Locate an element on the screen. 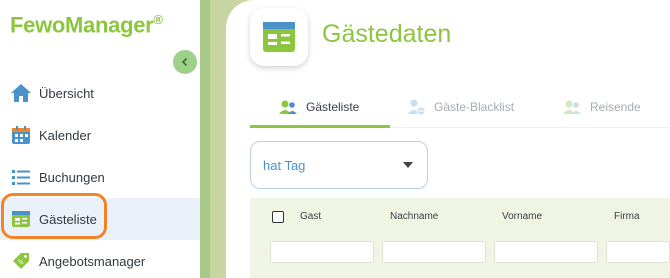 The height and width of the screenshot is (278, 670). sidebar-item-label: Angebotsmanager is located at coordinates (92, 261).